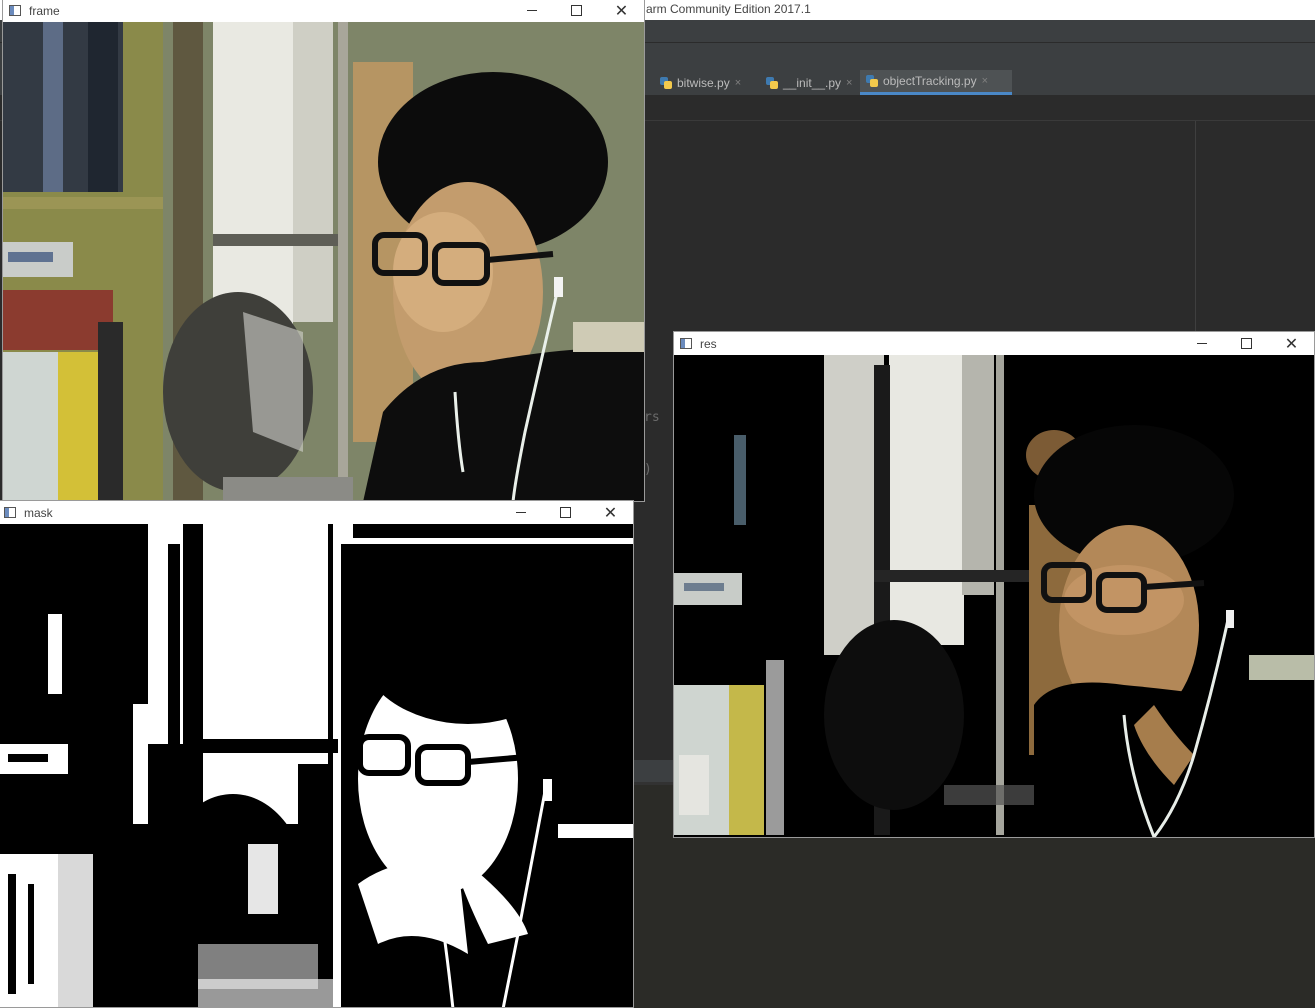  I want to click on tab-bitwise: bitwise.py ×, so click(700, 82).